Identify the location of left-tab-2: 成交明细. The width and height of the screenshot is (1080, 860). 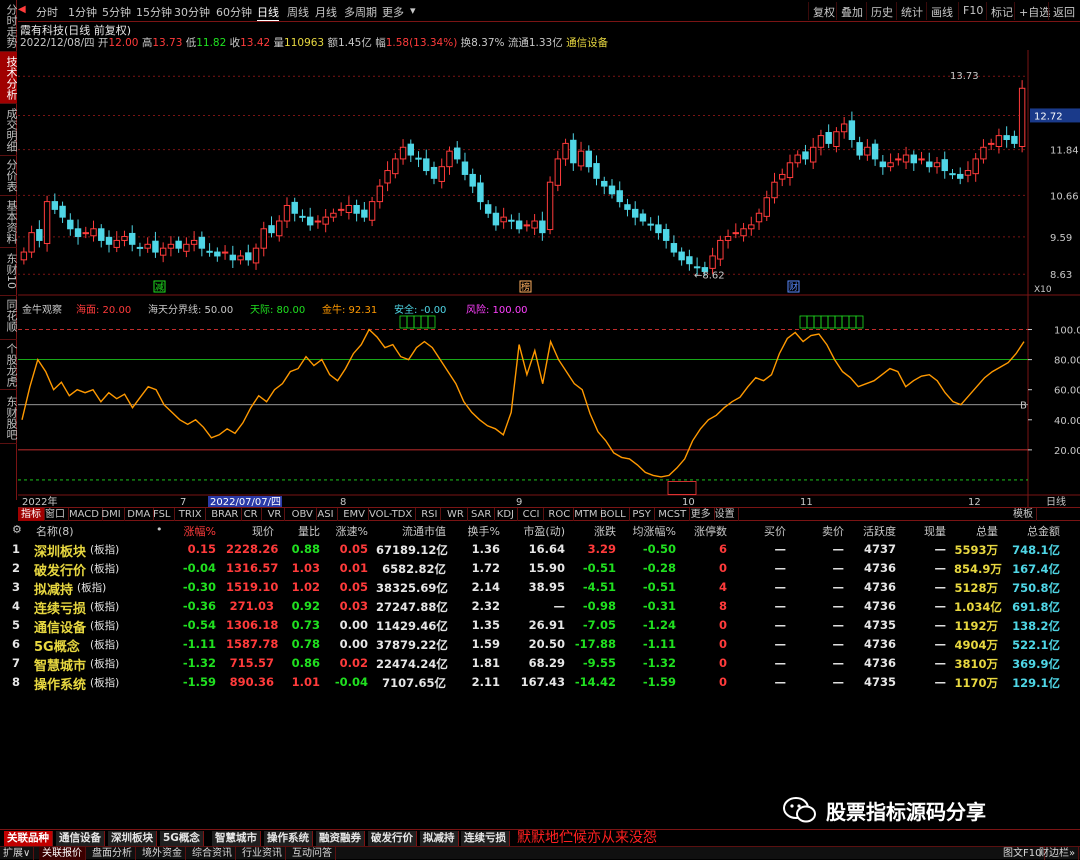
(9, 130).